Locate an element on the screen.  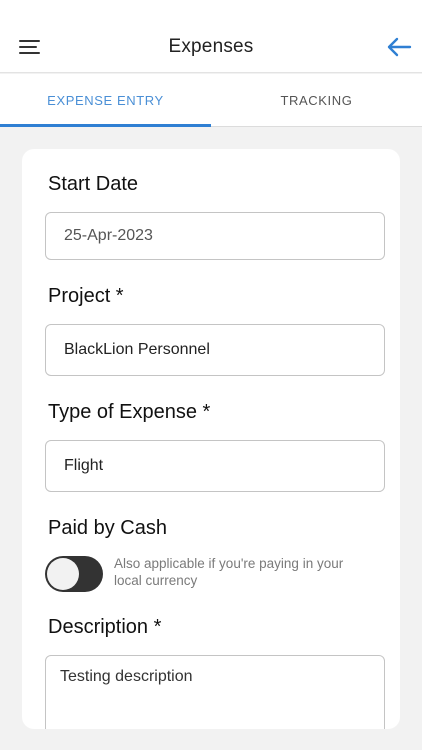
active-tab-indicator is located at coordinates (105, 125).